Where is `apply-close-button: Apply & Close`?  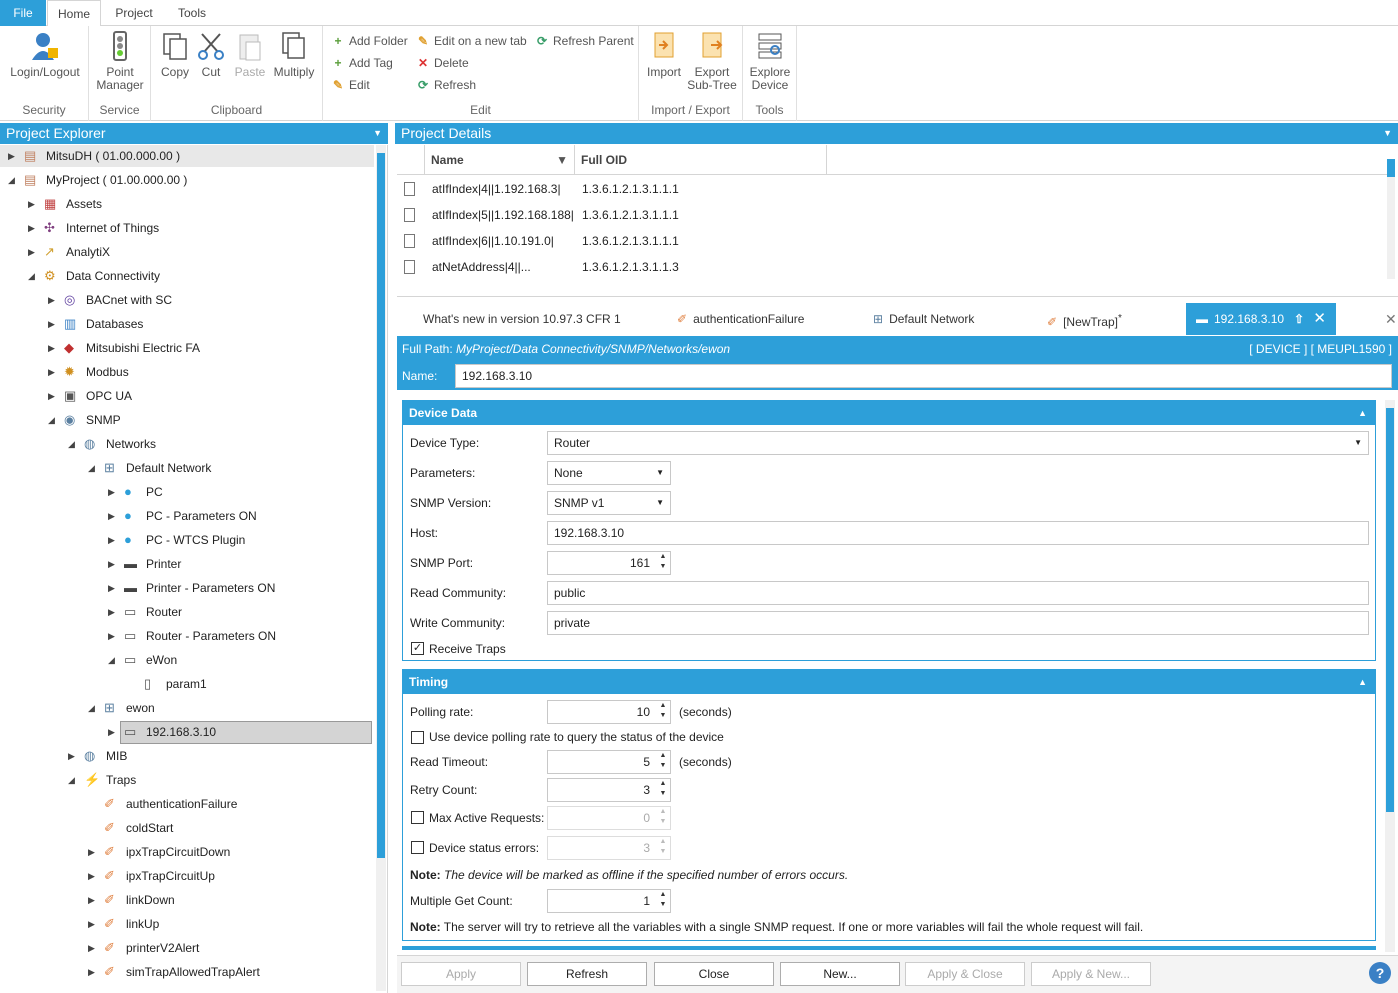 apply-close-button: Apply & Close is located at coordinates (965, 974).